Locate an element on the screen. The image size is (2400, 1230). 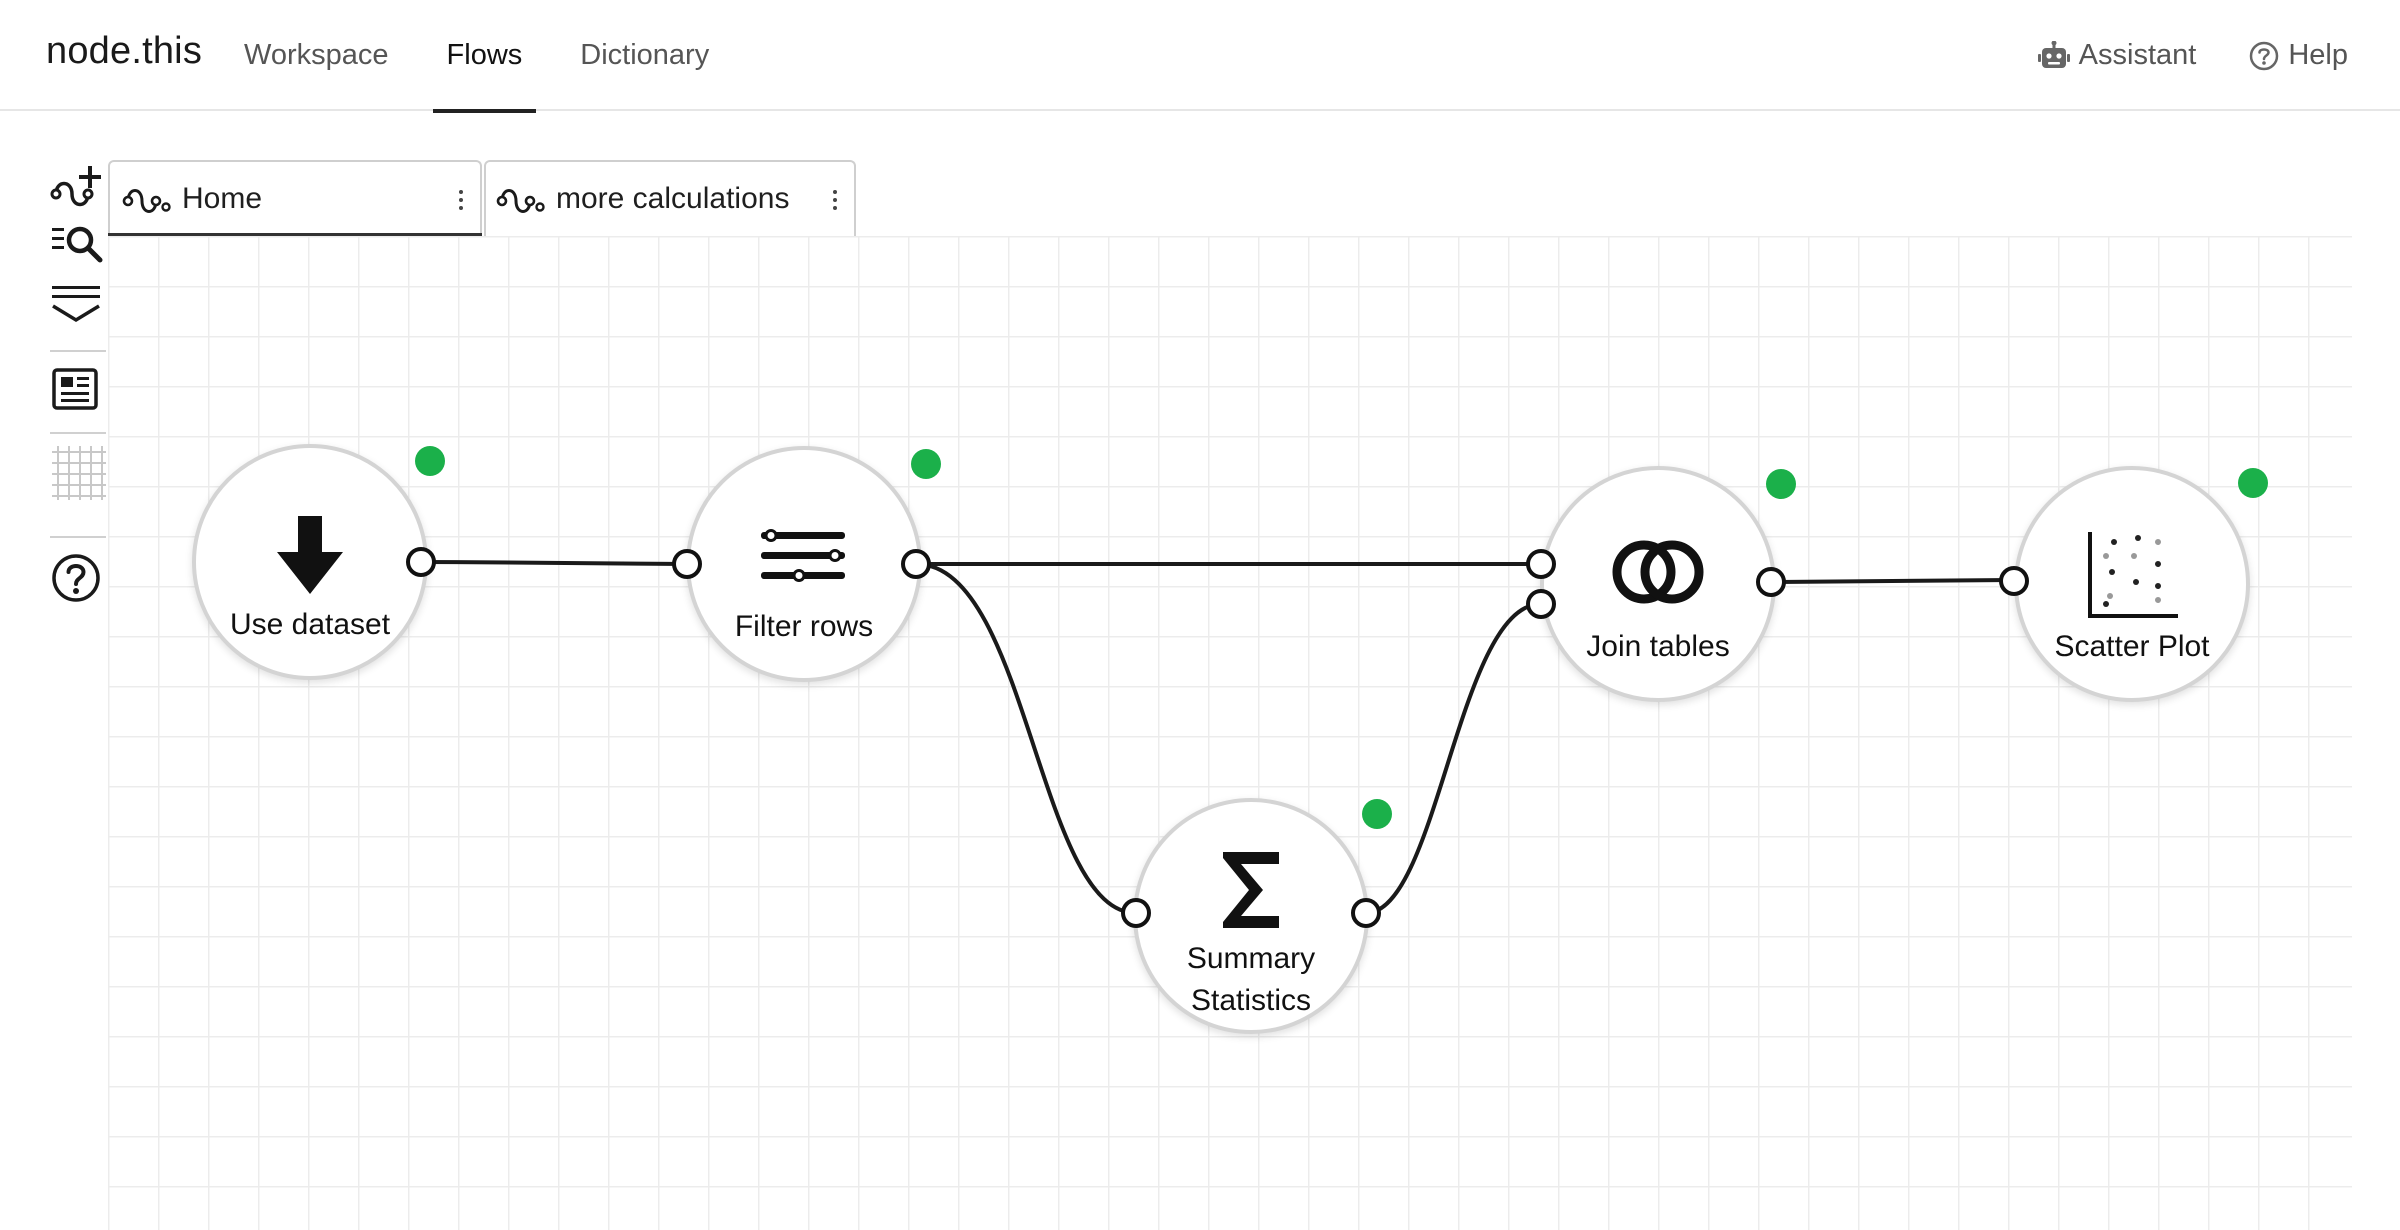
tab-more-calculations: more calculations is located at coordinates (670, 198).